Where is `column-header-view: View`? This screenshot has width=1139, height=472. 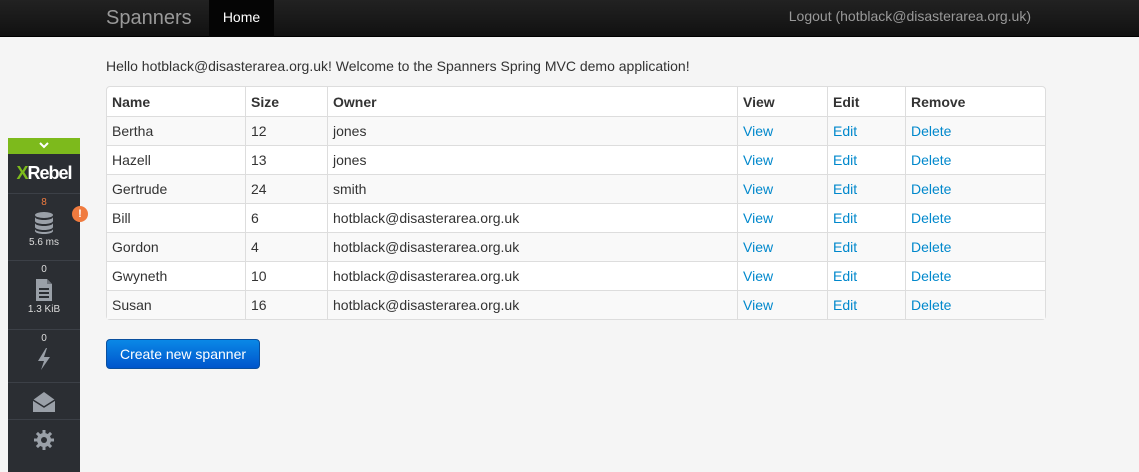
column-header-view: View is located at coordinates (782, 101).